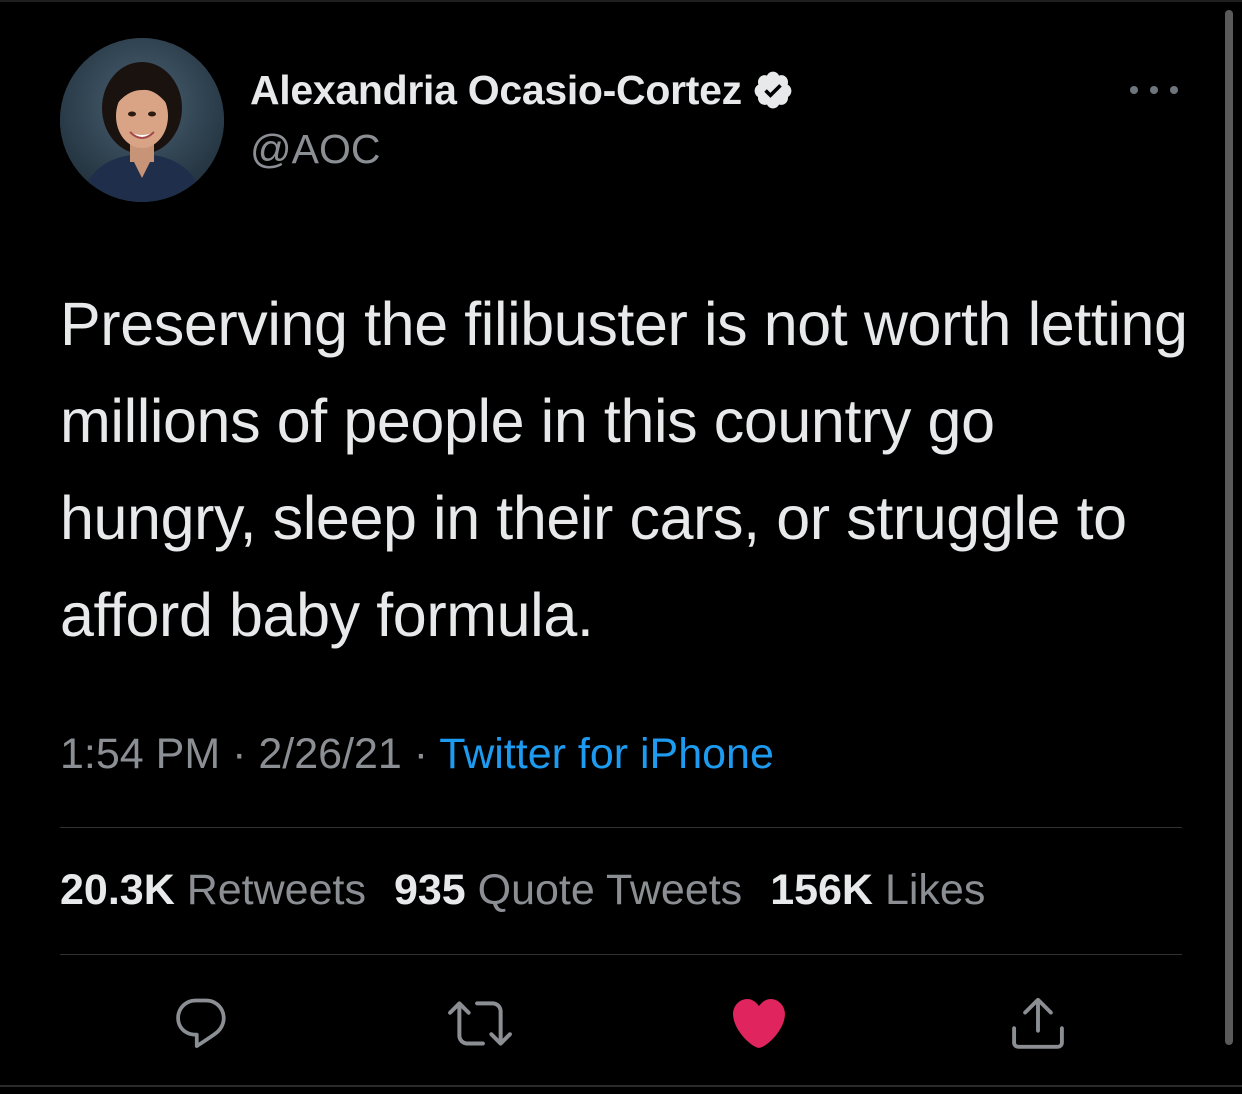  I want to click on share-button, so click(1038, 1023).